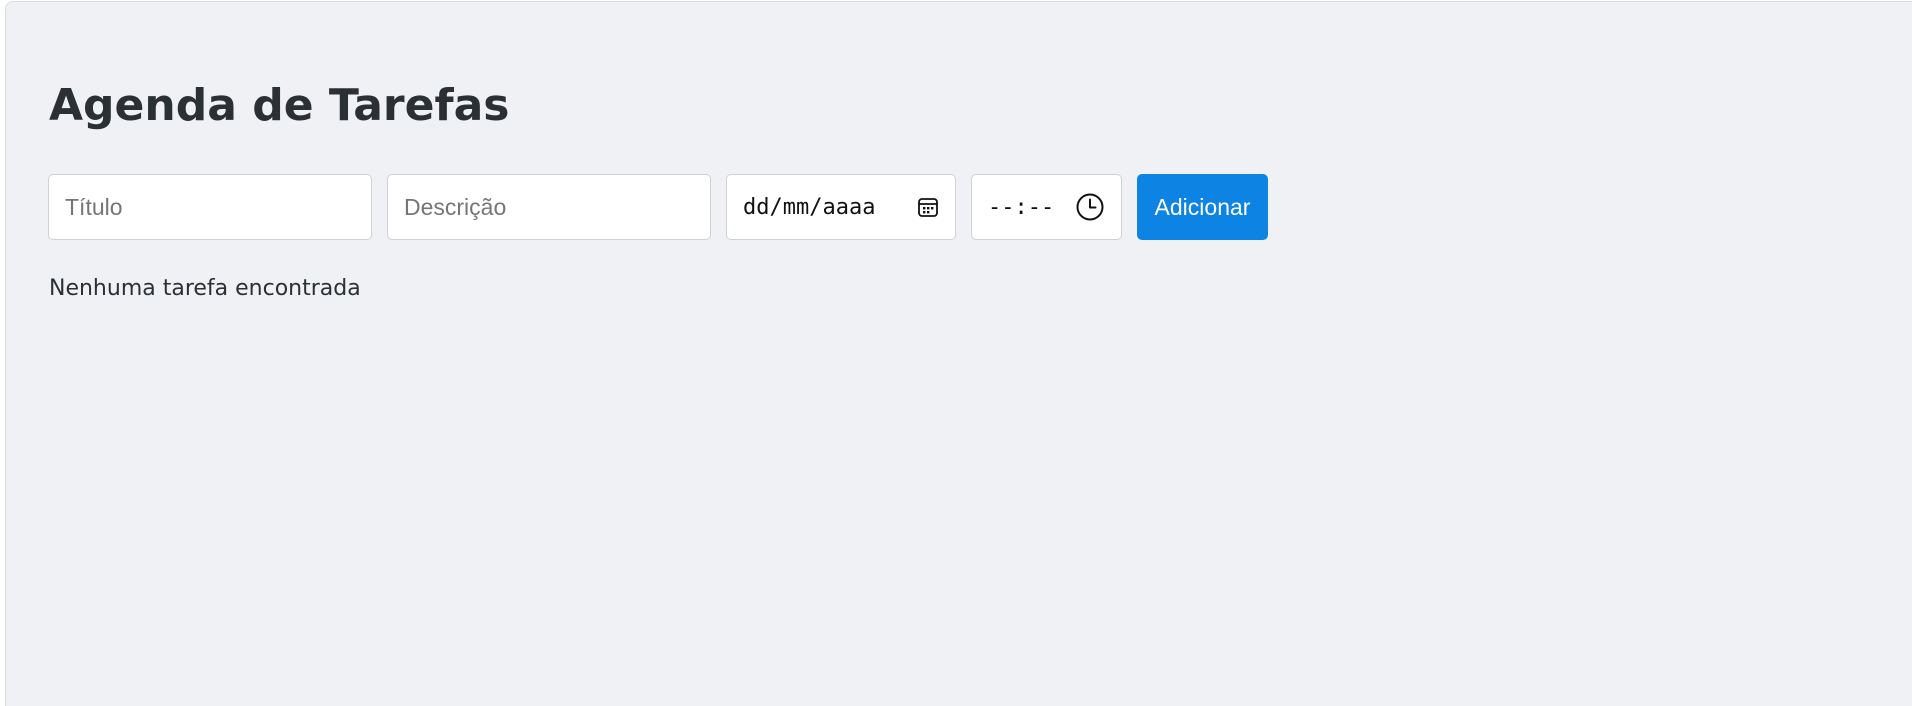  I want to click on task-form: dd/mm/aaaa --:--, so click(658, 207).